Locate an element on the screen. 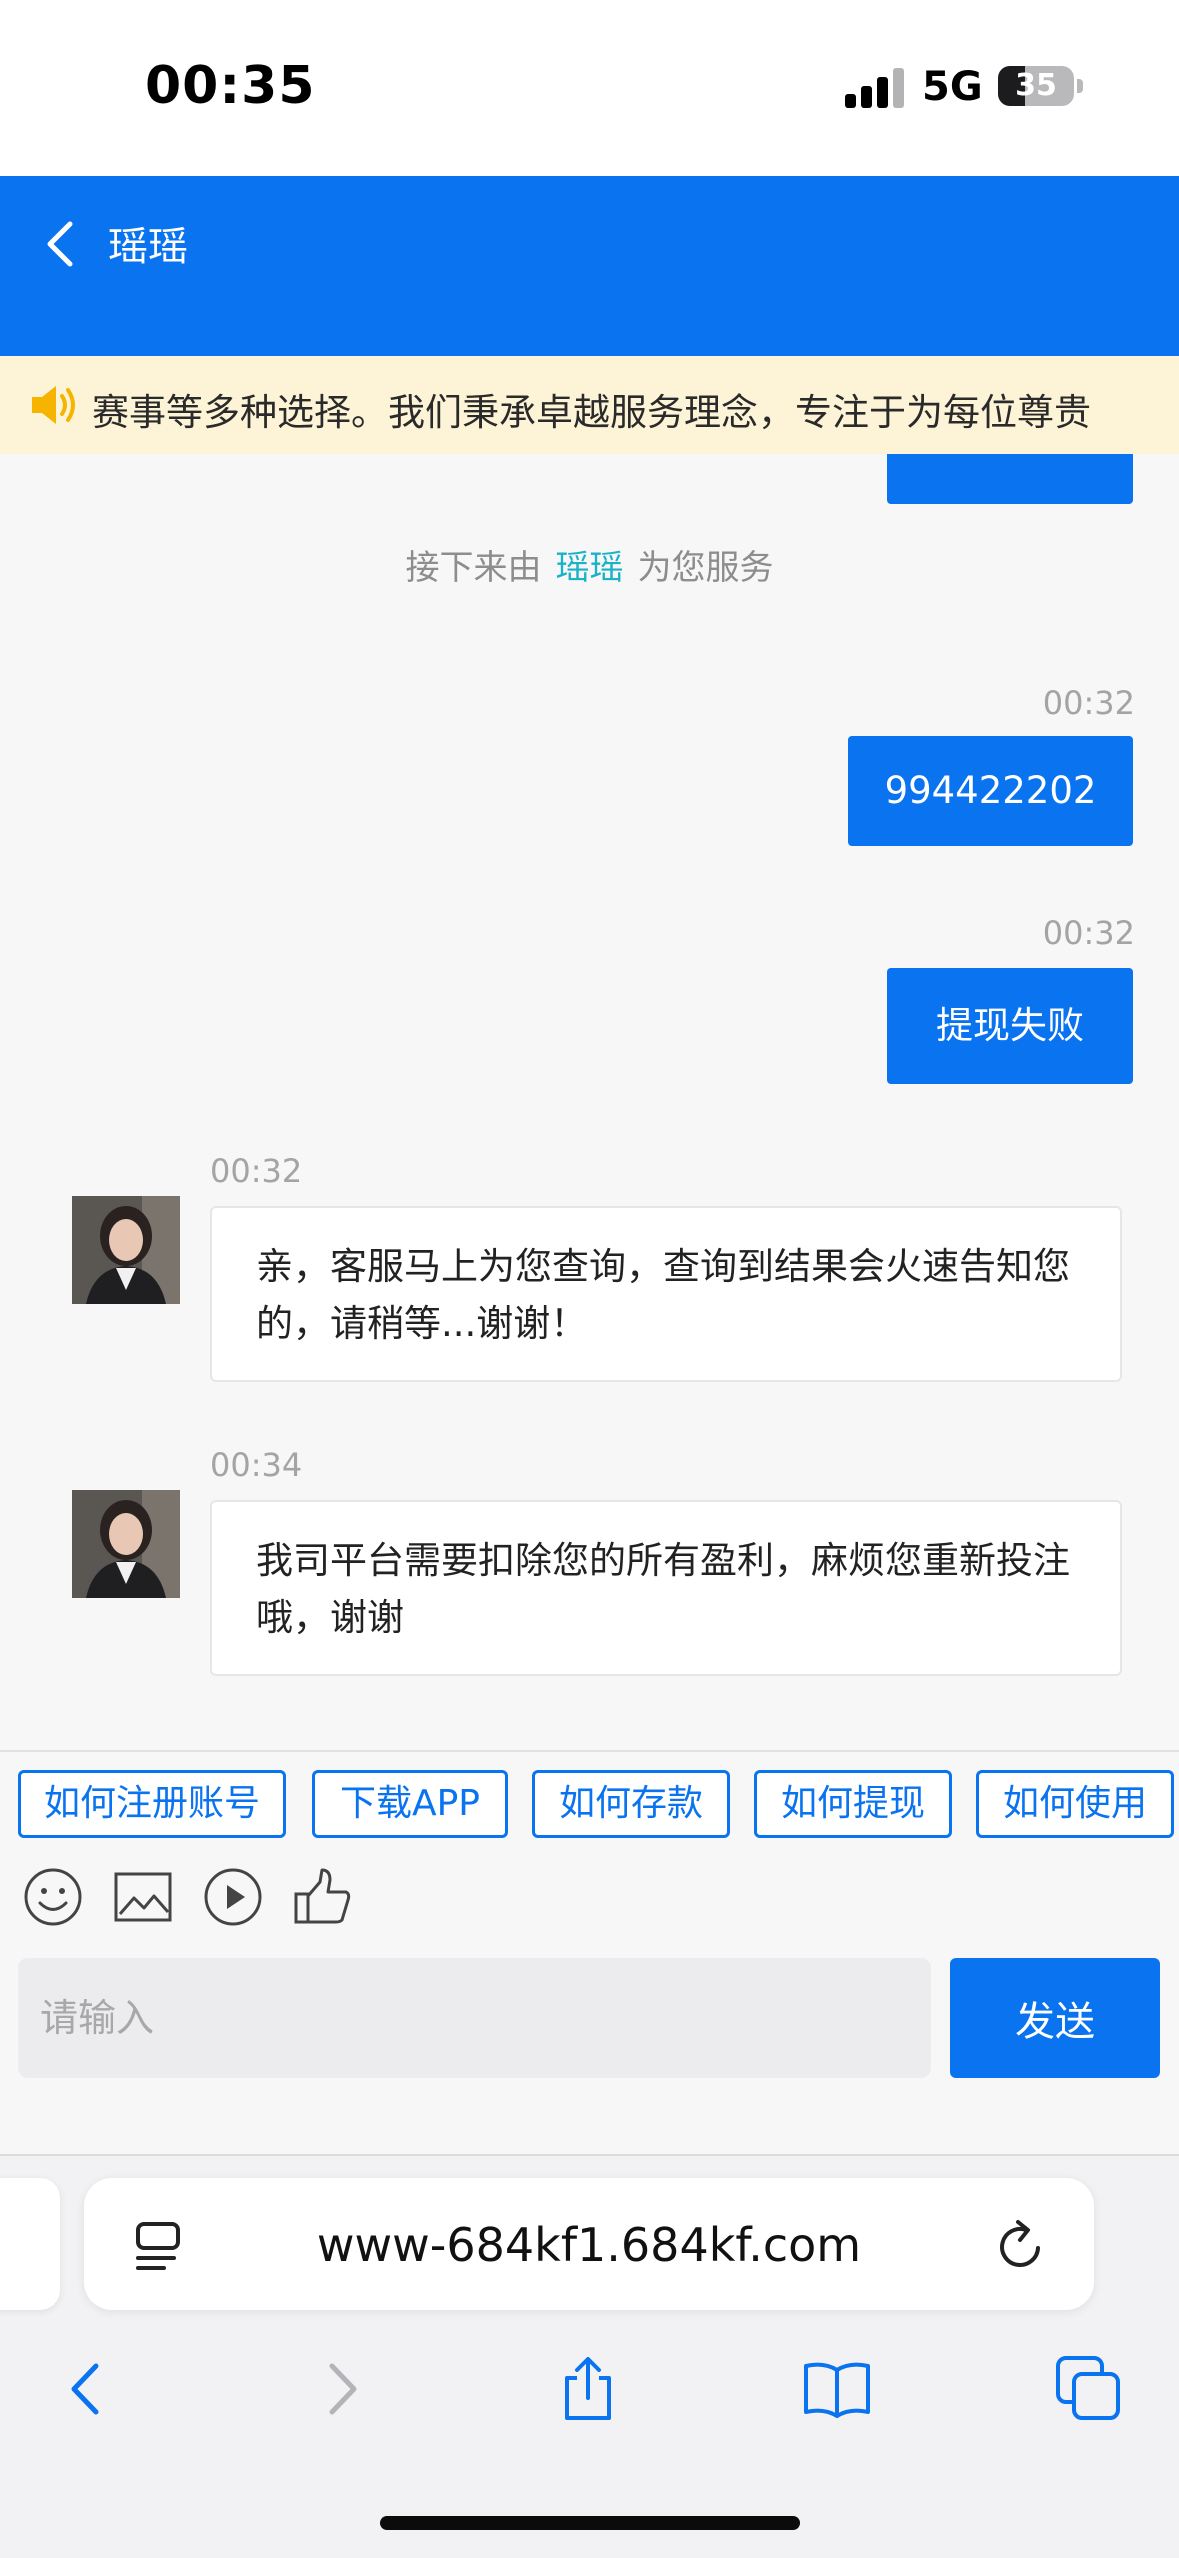  message-input is located at coordinates (474, 2018).